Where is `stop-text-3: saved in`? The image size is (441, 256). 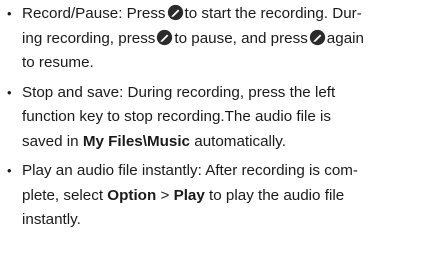
stop-text-3: saved in is located at coordinates (50, 141).